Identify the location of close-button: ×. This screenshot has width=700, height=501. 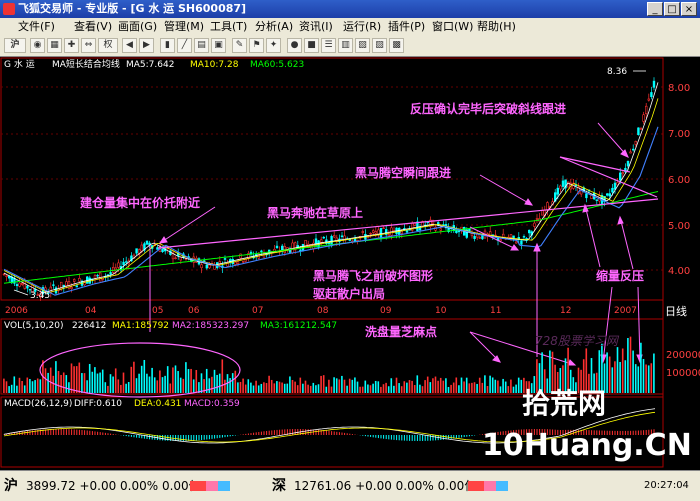
(689, 9).